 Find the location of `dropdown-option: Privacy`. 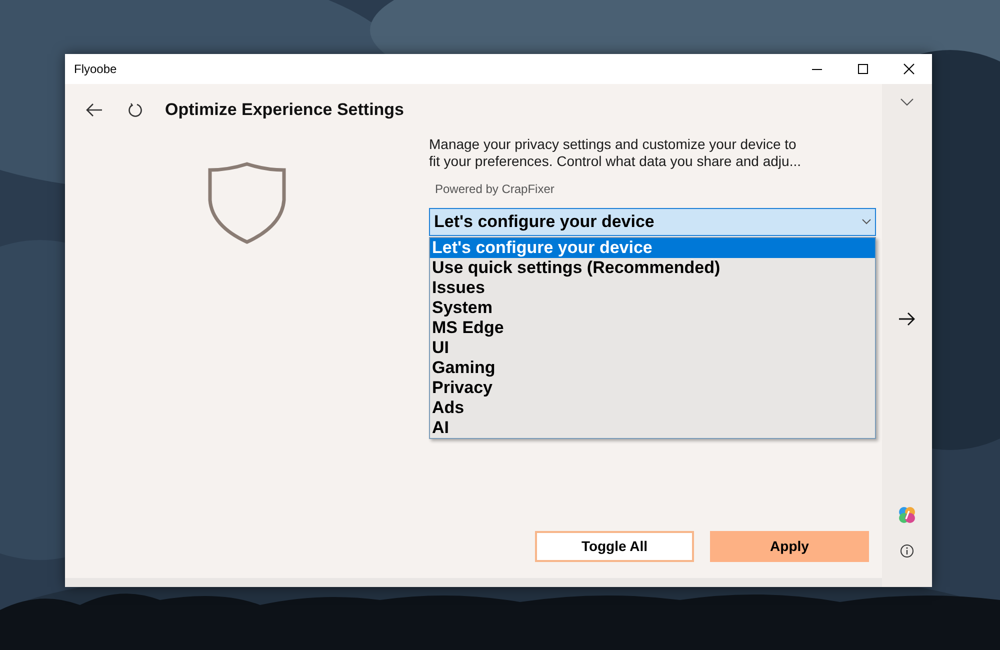

dropdown-option: Privacy is located at coordinates (652, 388).